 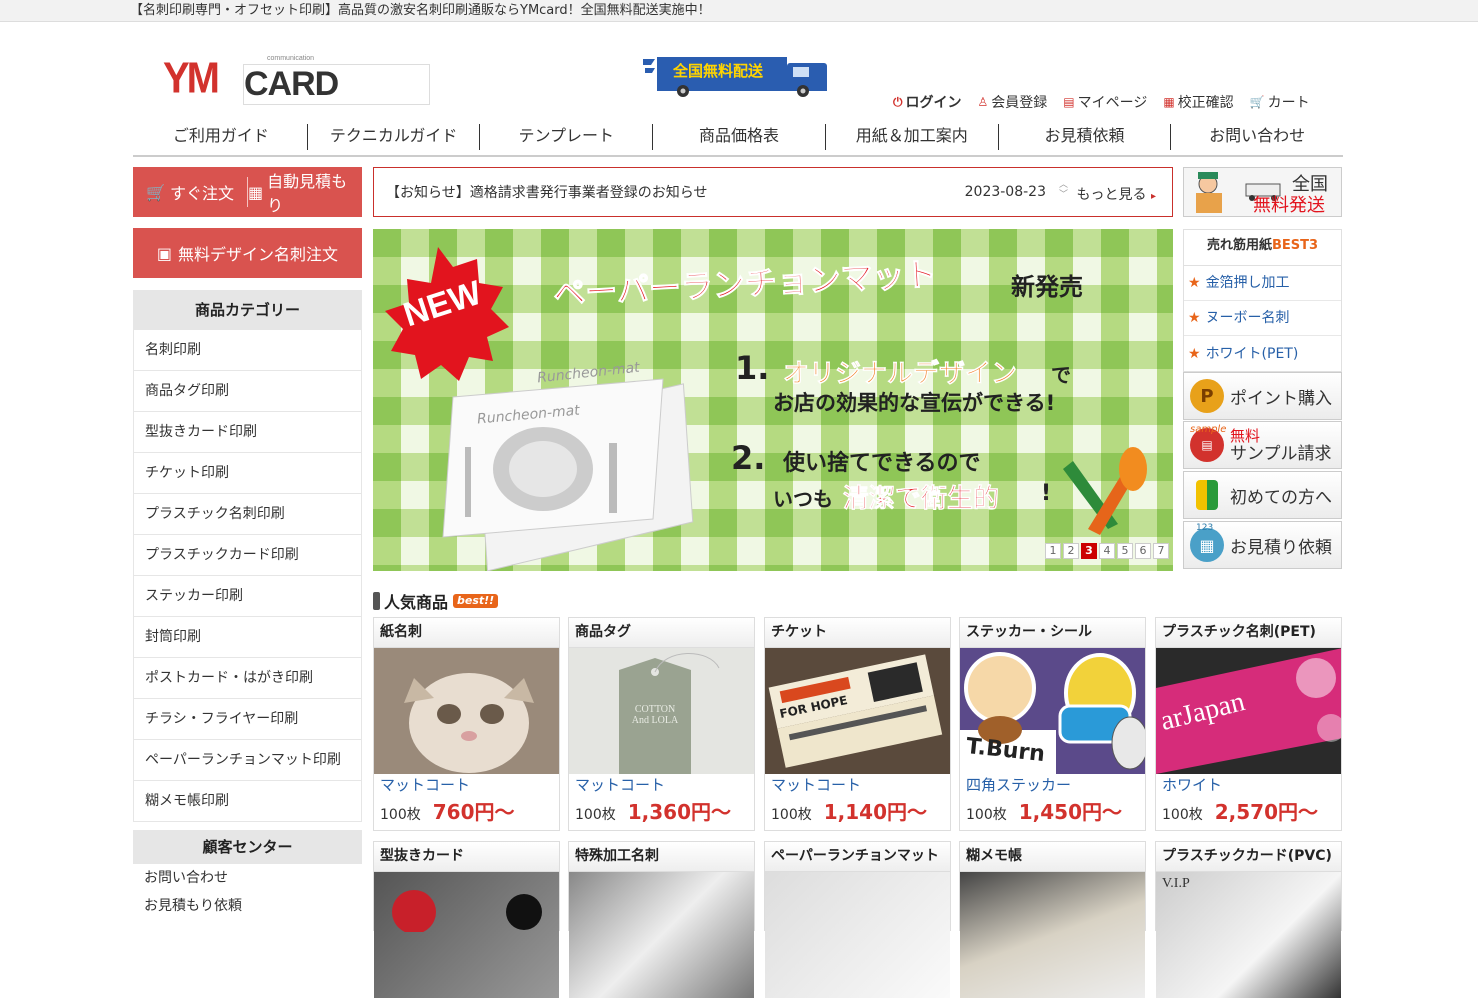 What do you see at coordinates (567, 137) in the screenshot?
I see `nav-template: テンプレート` at bounding box center [567, 137].